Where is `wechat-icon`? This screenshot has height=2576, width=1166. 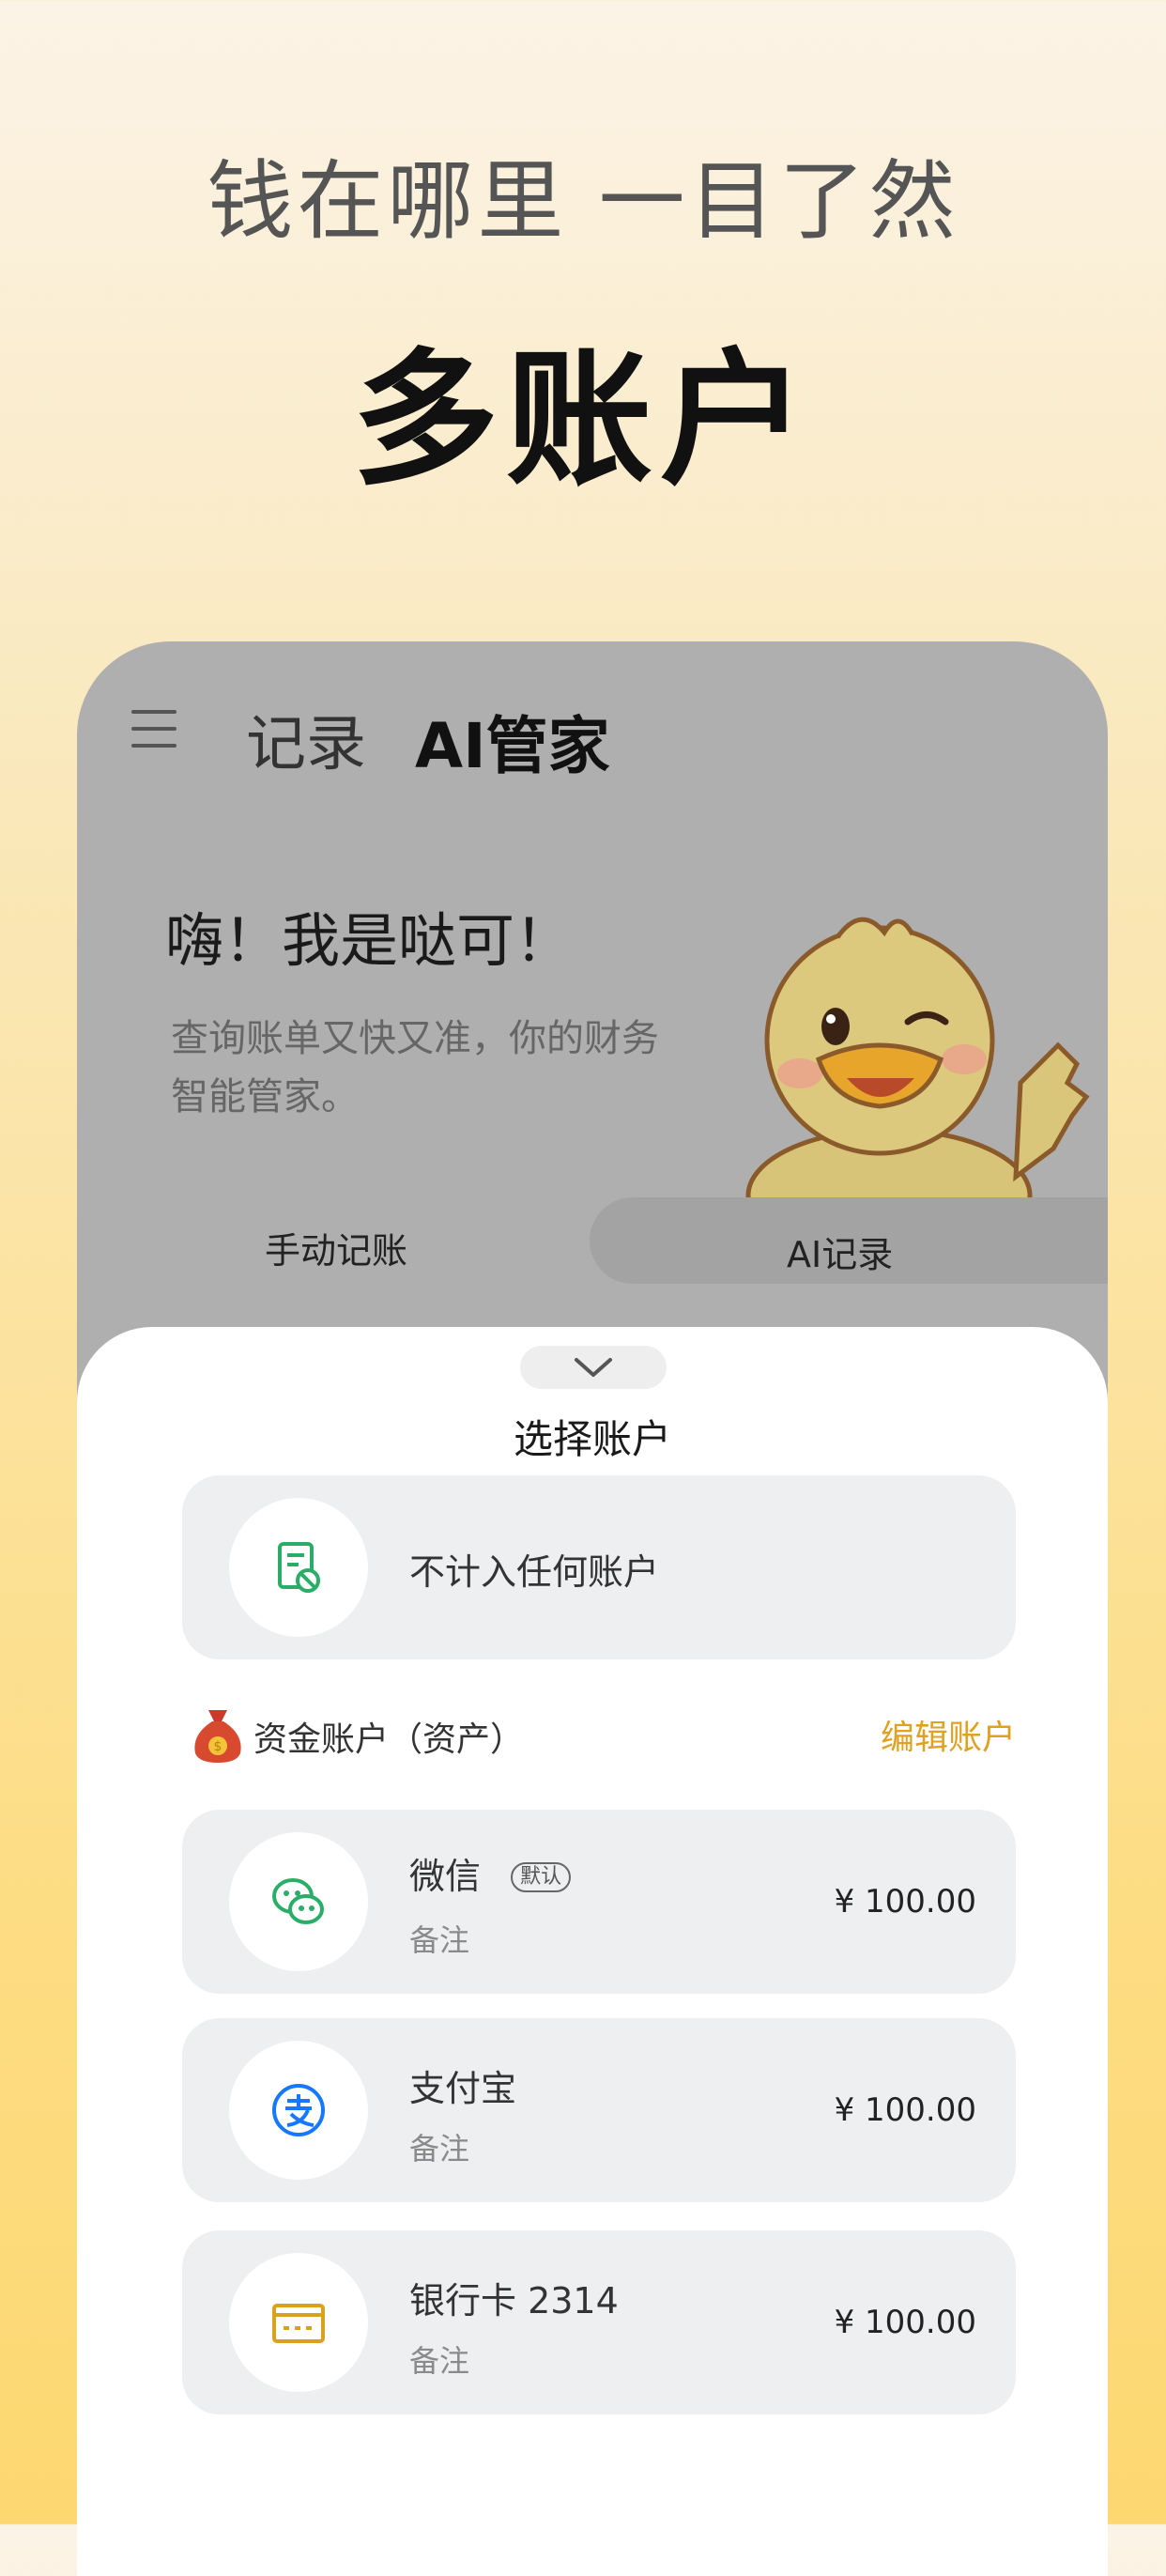
wechat-icon is located at coordinates (298, 1901).